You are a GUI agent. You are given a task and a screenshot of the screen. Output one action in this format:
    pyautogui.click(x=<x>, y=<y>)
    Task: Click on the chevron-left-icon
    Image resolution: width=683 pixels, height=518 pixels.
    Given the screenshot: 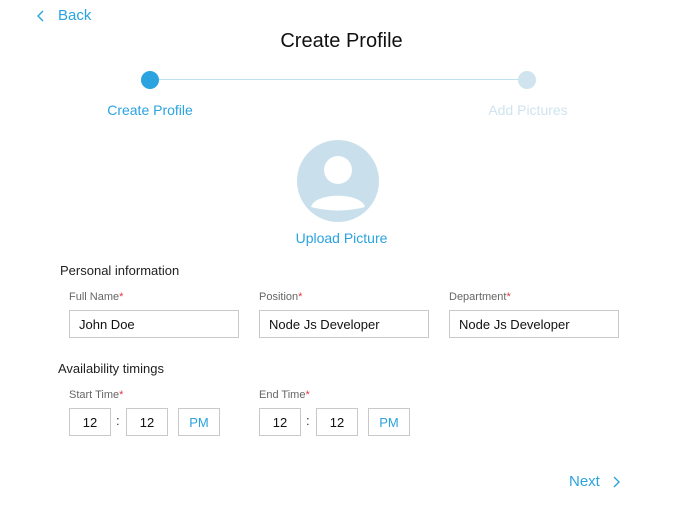 What is the action you would take?
    pyautogui.click(x=40, y=15)
    